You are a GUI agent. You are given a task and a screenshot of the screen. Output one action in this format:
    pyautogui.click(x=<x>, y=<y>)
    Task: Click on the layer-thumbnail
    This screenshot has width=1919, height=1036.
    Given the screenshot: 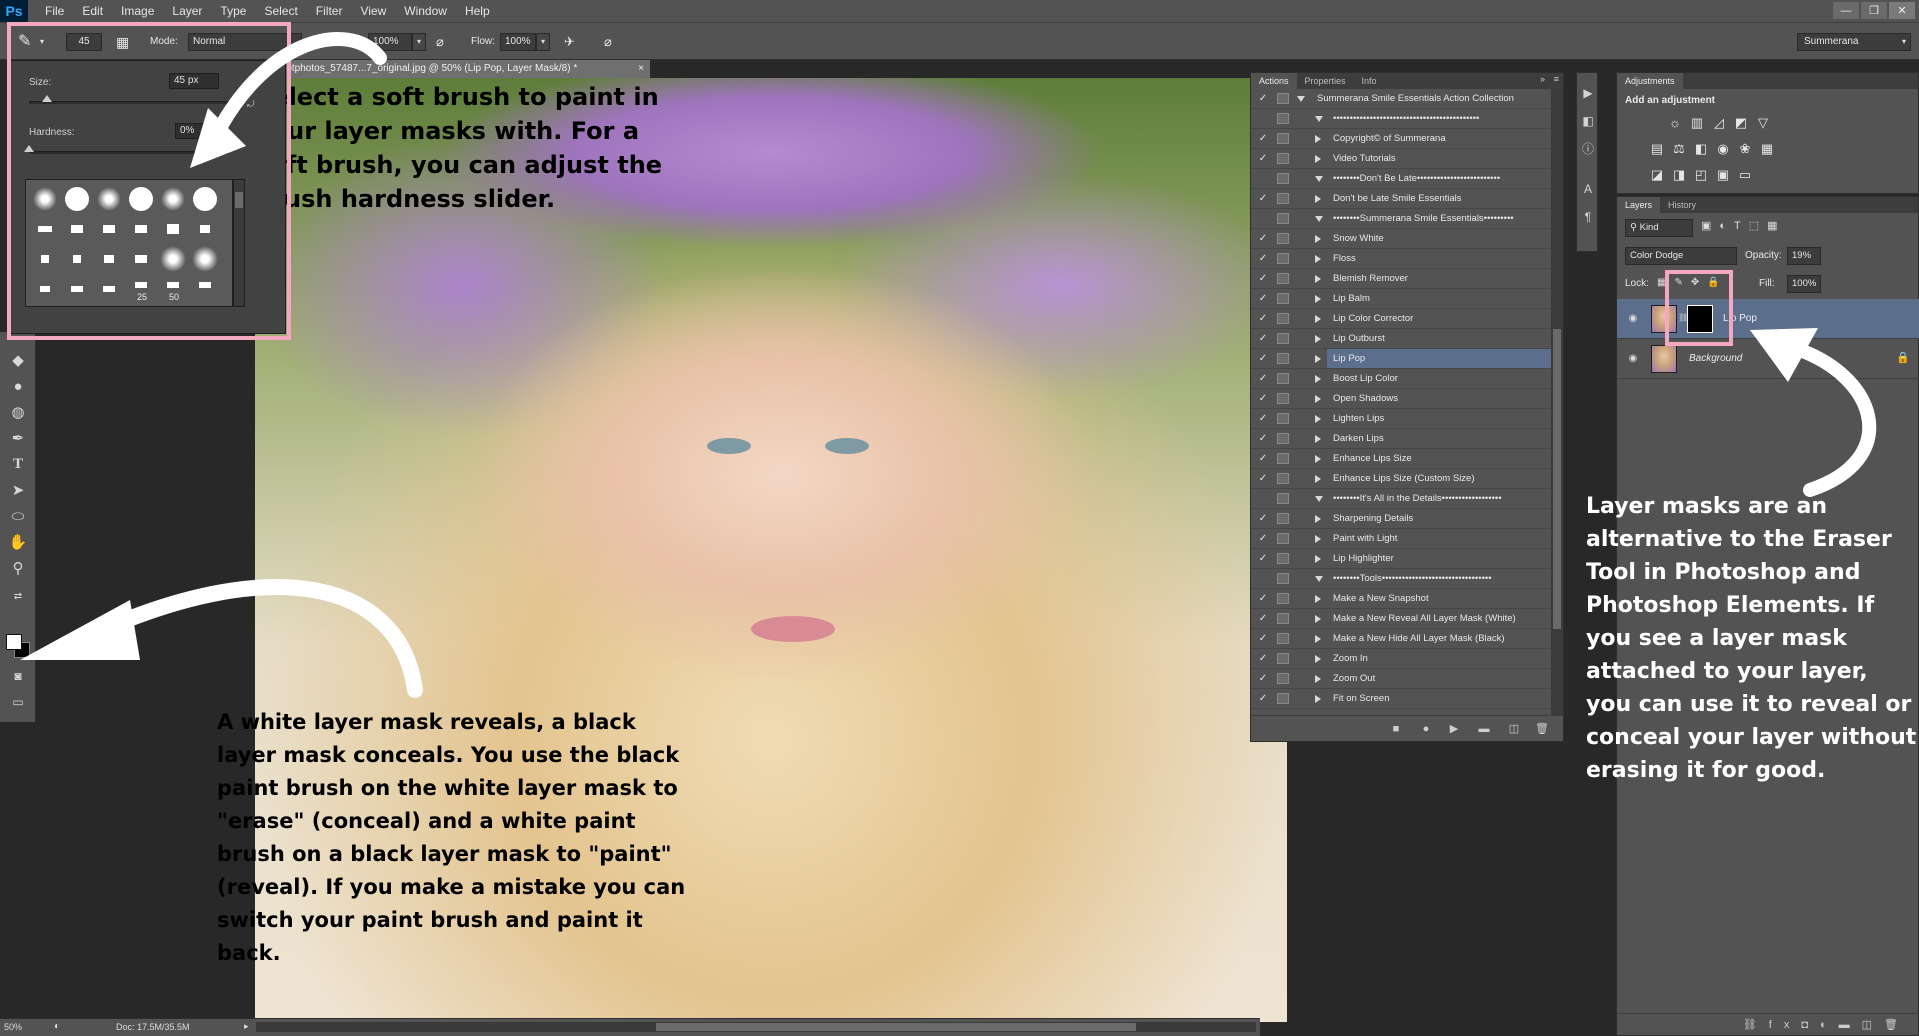 What is the action you would take?
    pyautogui.click(x=1664, y=359)
    